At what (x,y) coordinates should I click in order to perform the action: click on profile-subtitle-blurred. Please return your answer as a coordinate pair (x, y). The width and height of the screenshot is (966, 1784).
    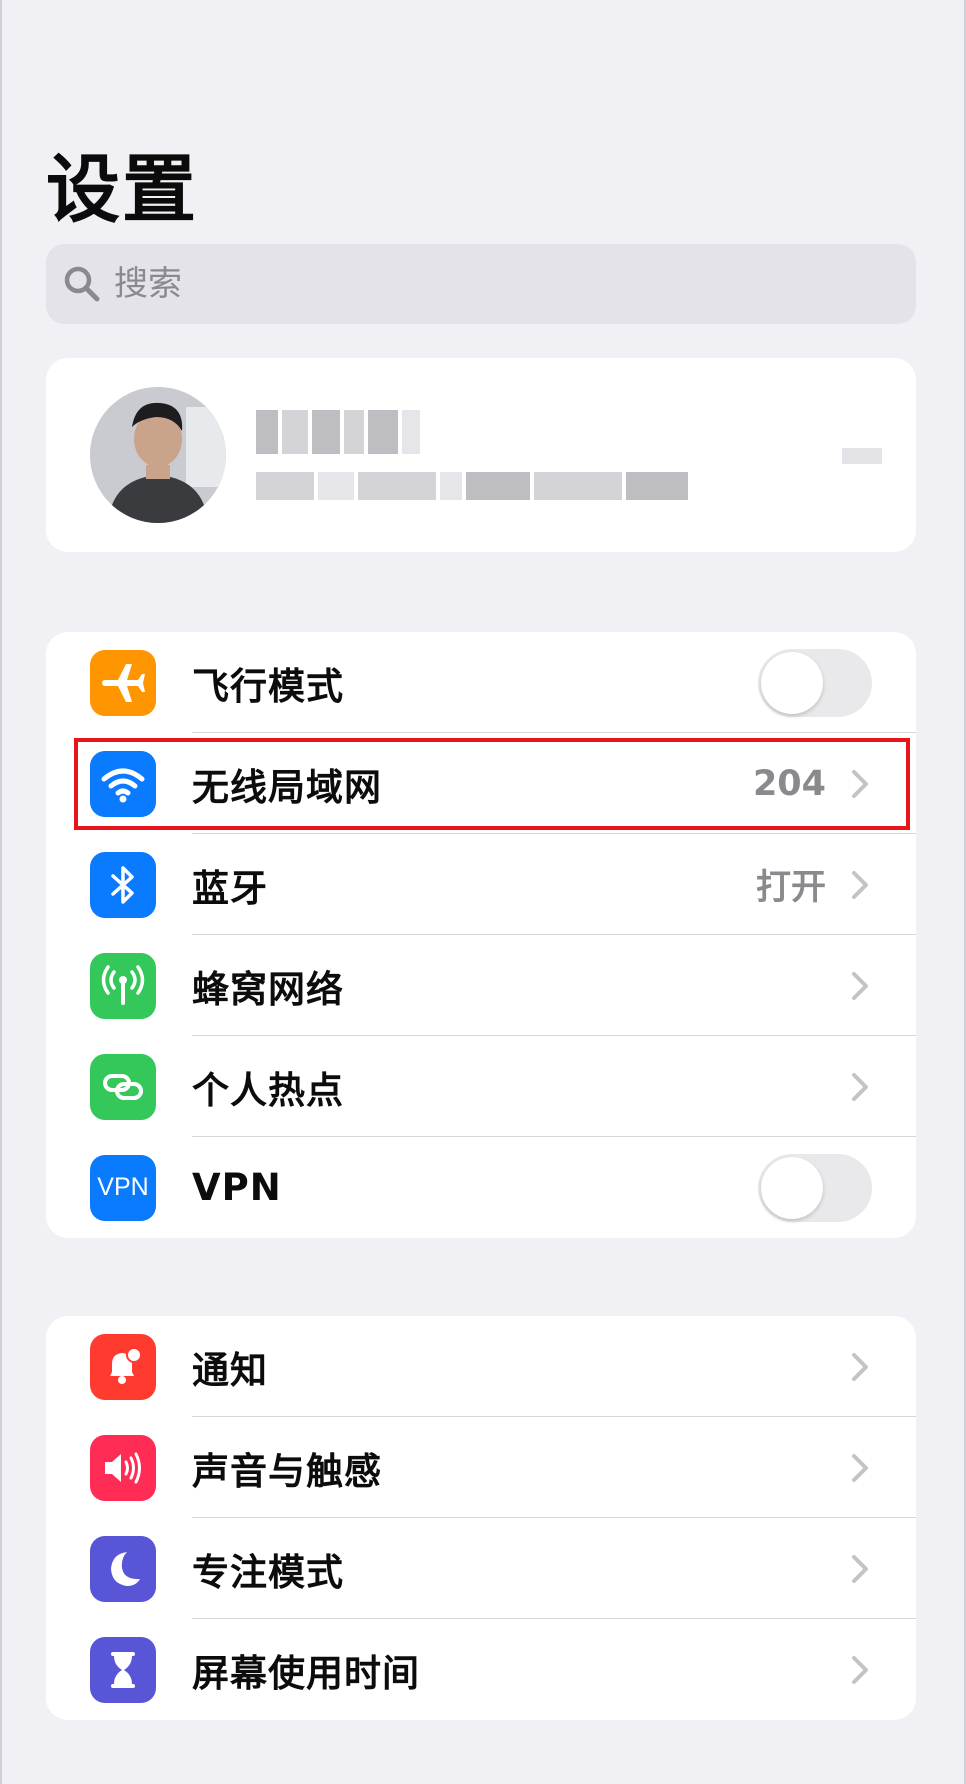
    Looking at the image, I should click on (472, 486).